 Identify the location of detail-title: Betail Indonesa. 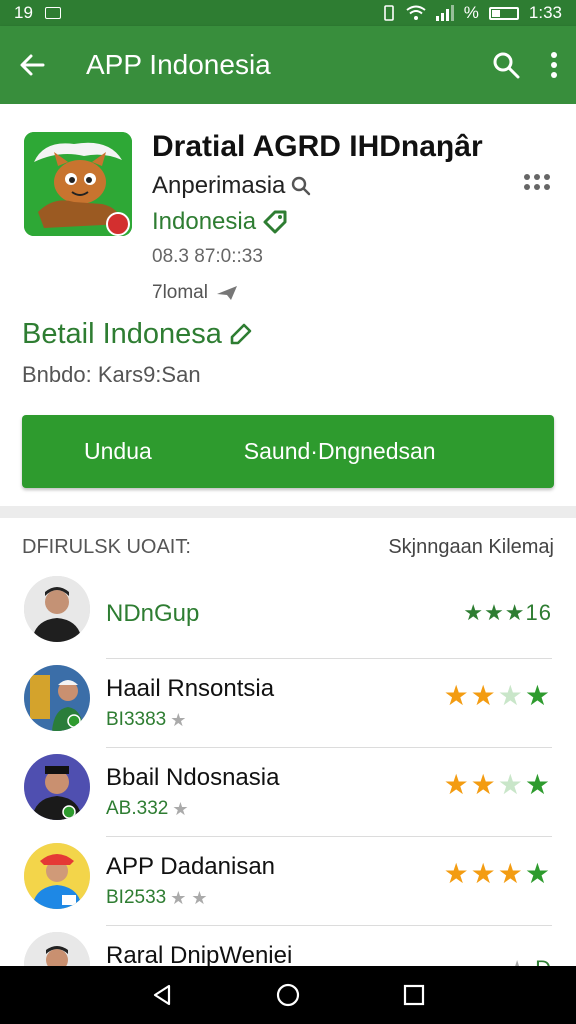
(138, 334).